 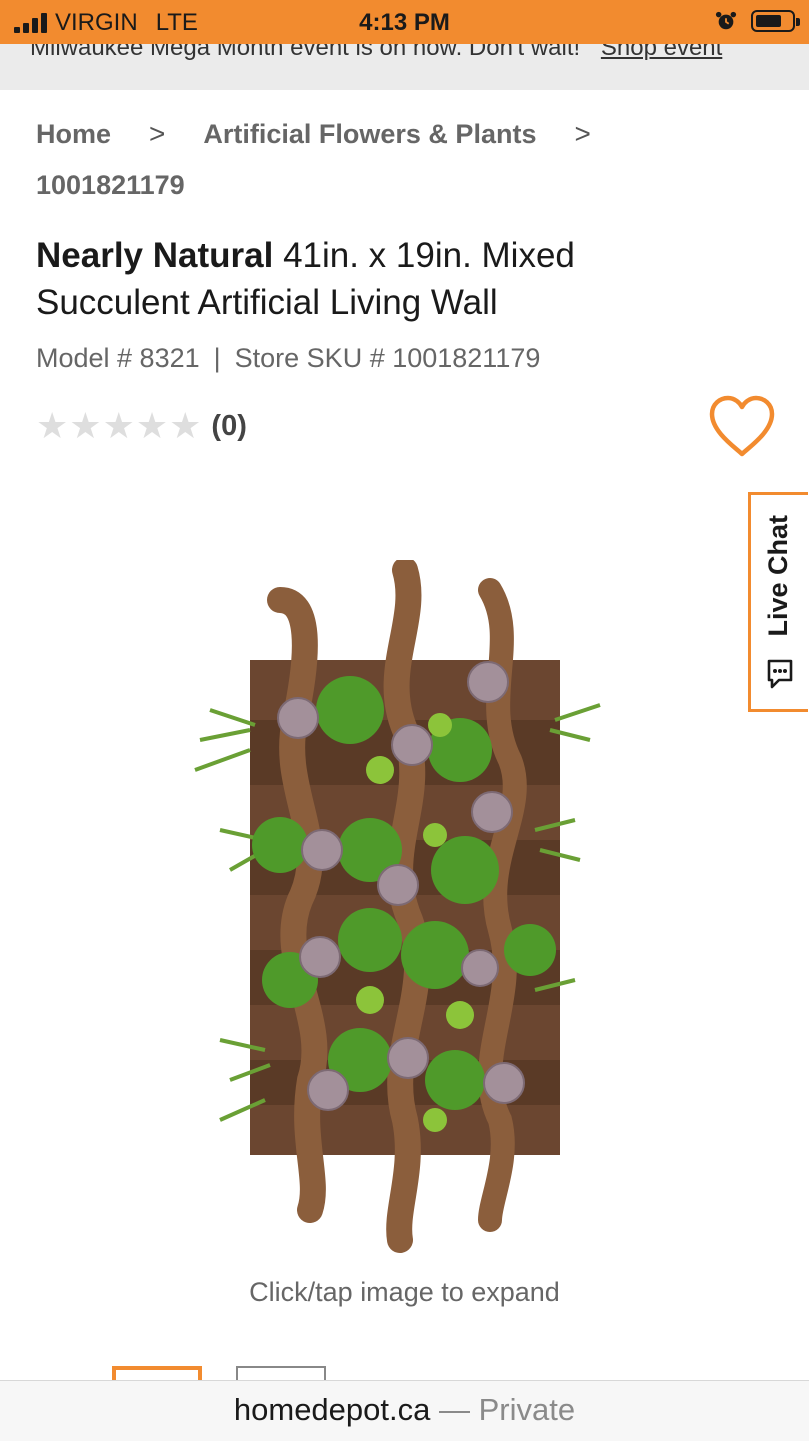 I want to click on model-number: Model # 8321, so click(x=118, y=358).